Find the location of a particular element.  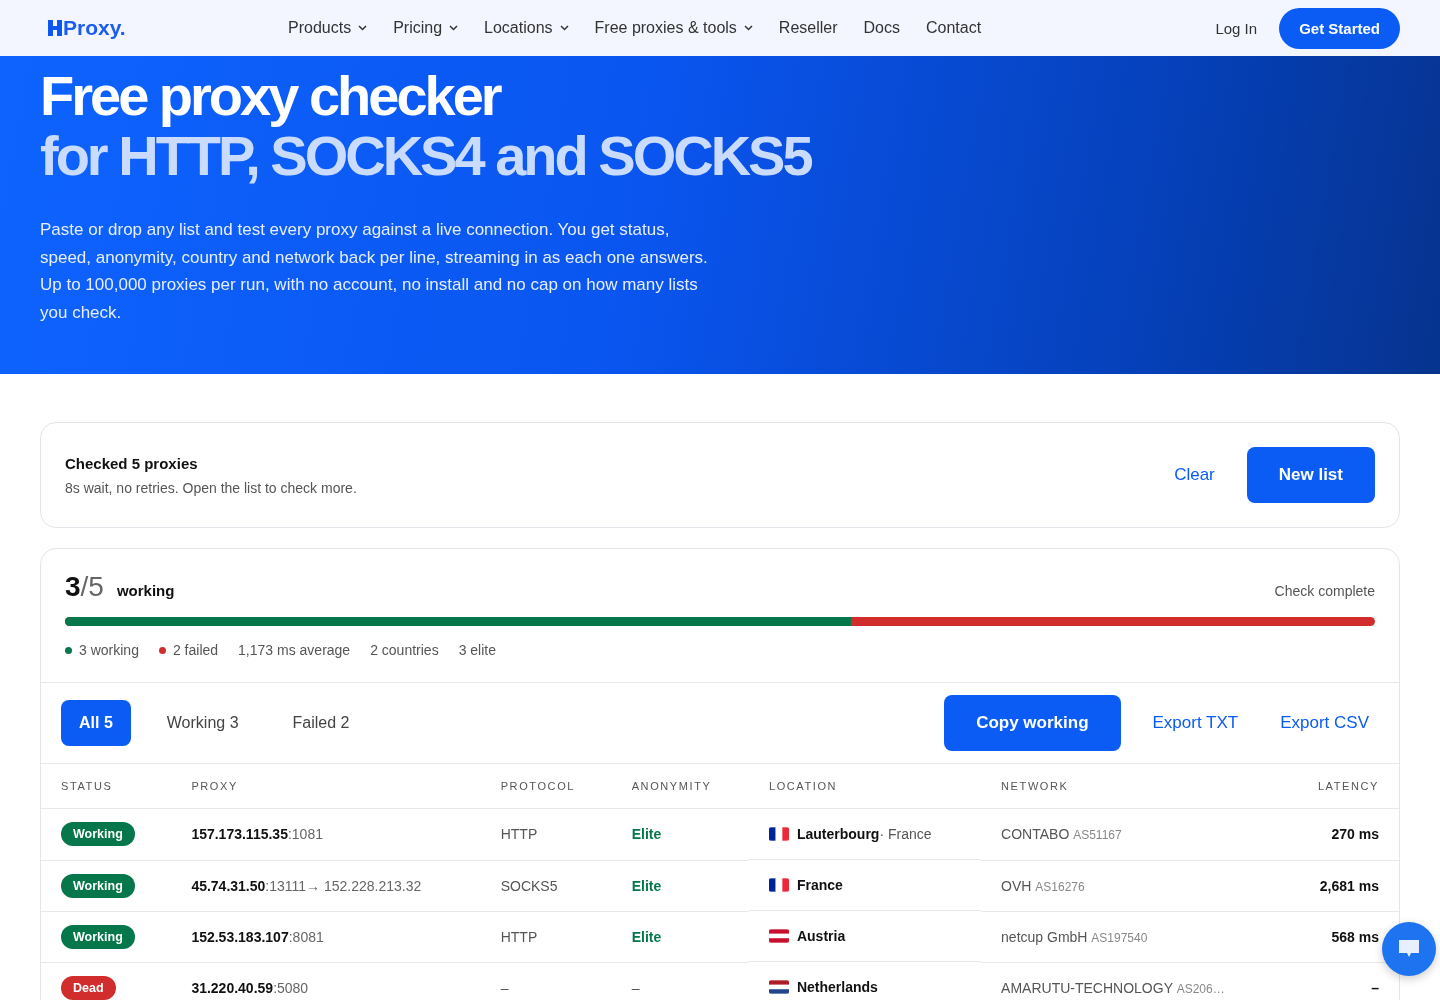

hero-title: Free proxy checker is located at coordinates (271, 96).